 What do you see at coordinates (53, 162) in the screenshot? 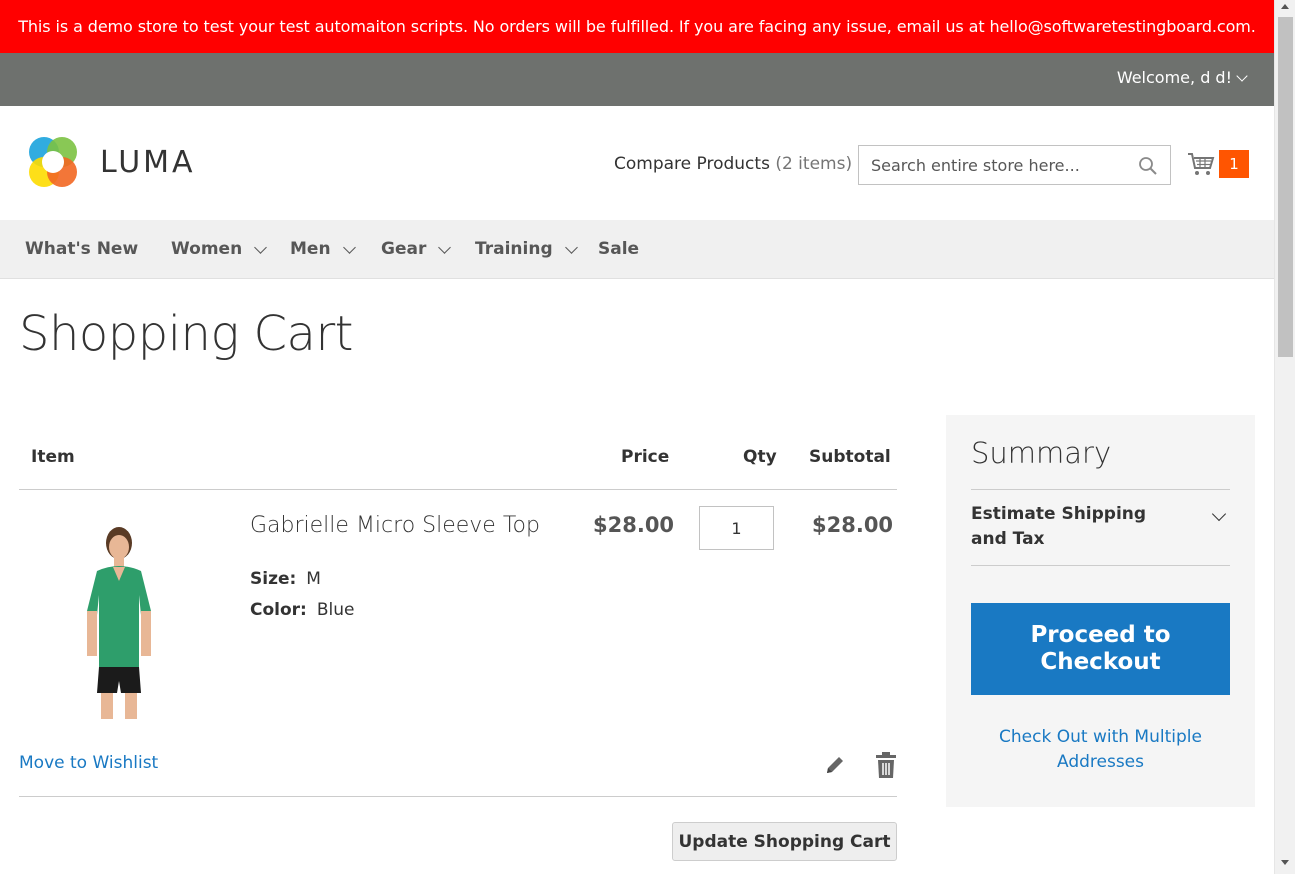
I see `luma-logo-icon` at bounding box center [53, 162].